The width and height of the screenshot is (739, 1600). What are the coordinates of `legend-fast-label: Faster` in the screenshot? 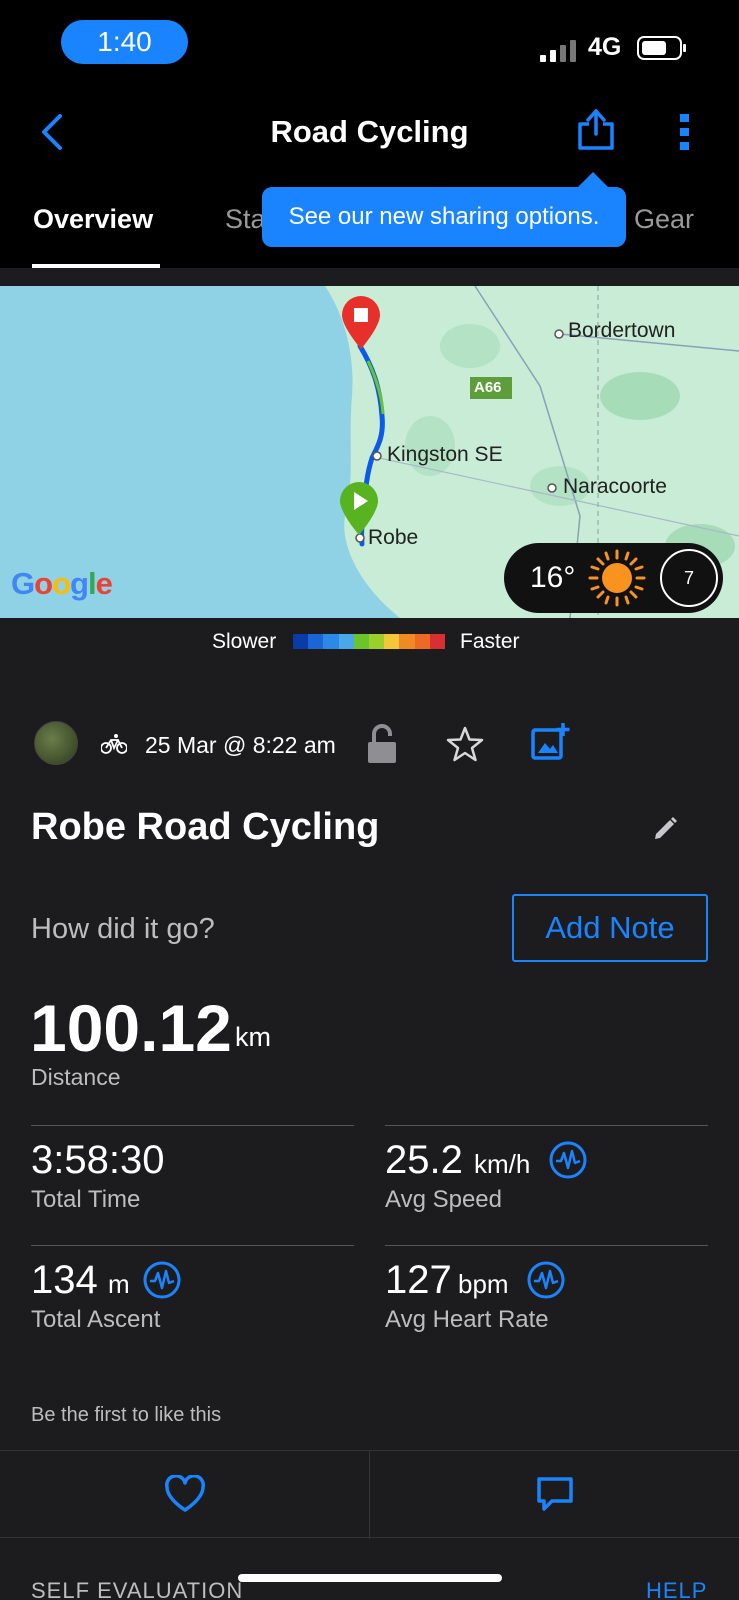 It's located at (490, 641).